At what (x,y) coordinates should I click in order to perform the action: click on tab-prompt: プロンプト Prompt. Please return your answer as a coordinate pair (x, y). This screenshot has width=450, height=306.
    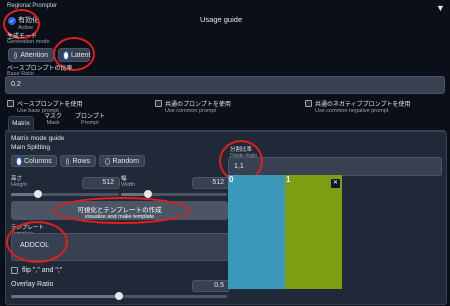
    Looking at the image, I should click on (90, 120).